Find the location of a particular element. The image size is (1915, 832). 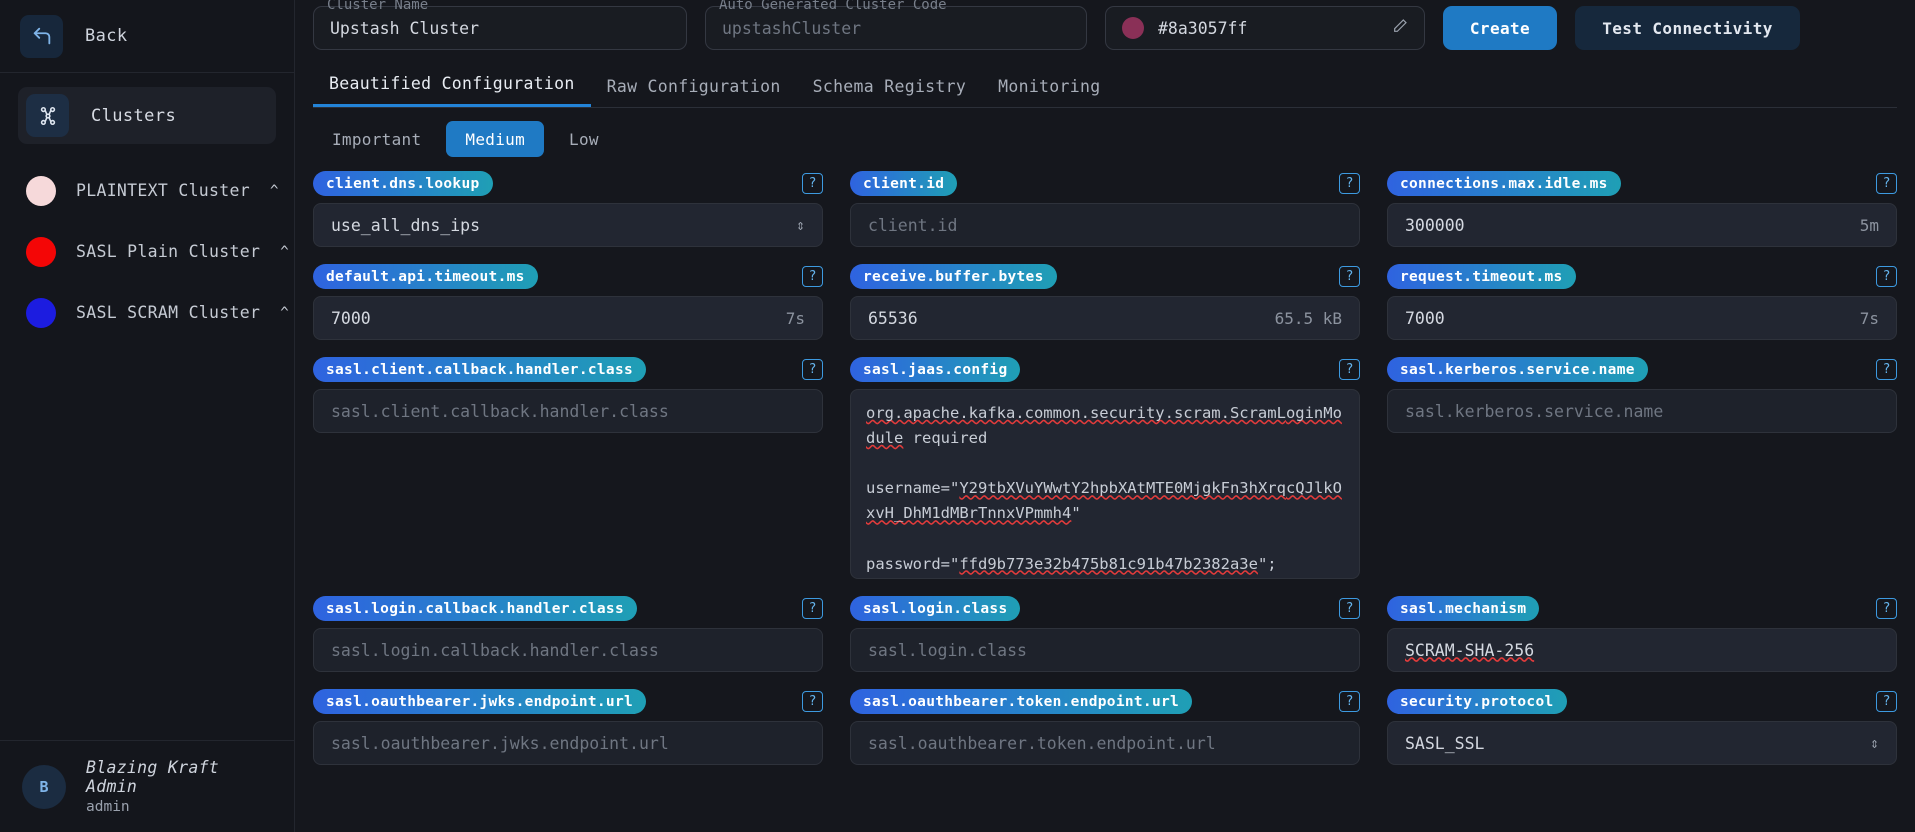

jaas-required-keyword: required is located at coordinates (945, 438).